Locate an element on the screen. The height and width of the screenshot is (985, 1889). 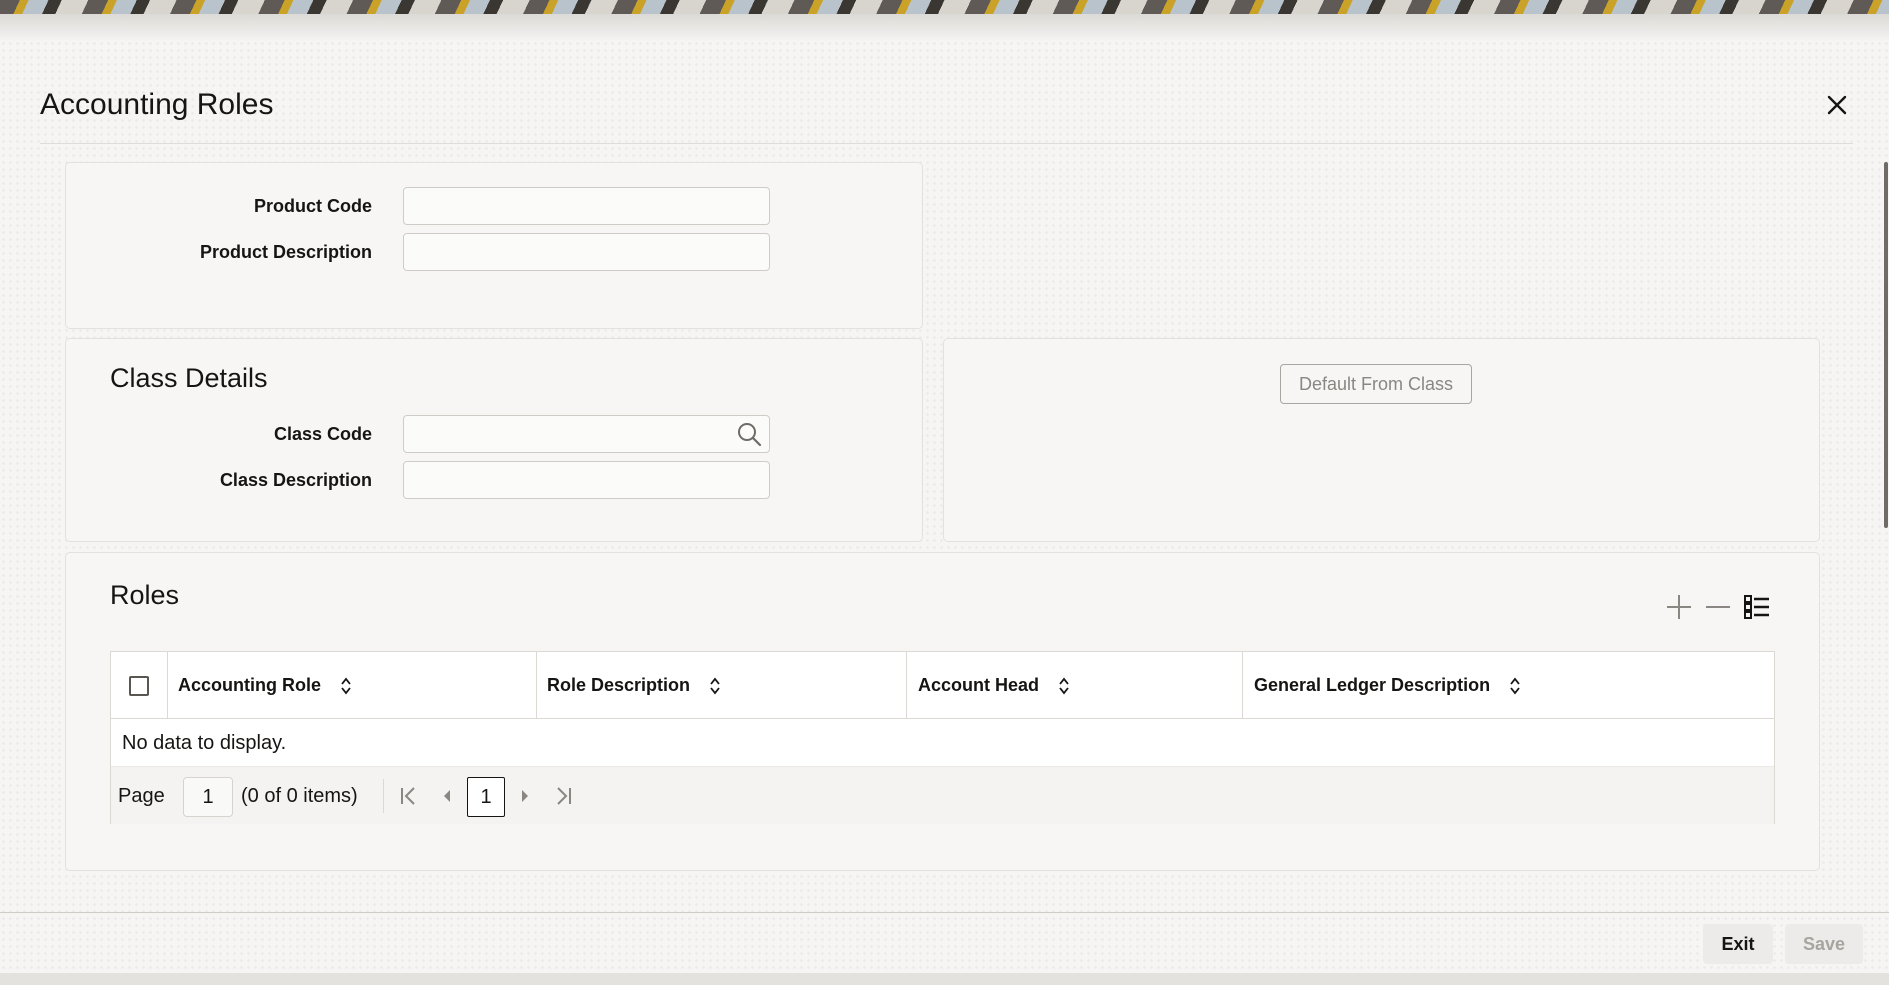
search-icon is located at coordinates (750, 435).